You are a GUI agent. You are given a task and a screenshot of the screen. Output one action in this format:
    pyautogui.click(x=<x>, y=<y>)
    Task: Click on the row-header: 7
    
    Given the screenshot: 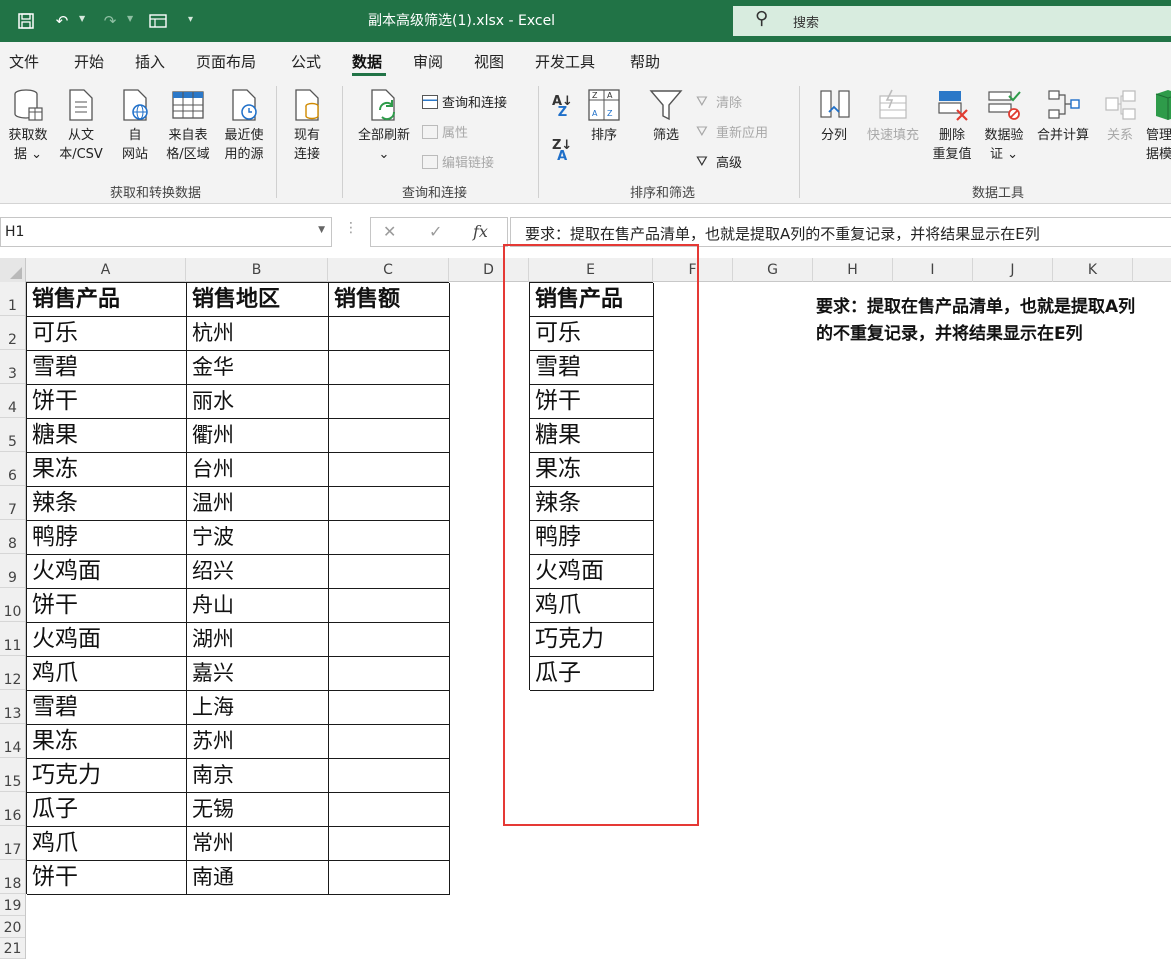 What is the action you would take?
    pyautogui.click(x=12, y=503)
    